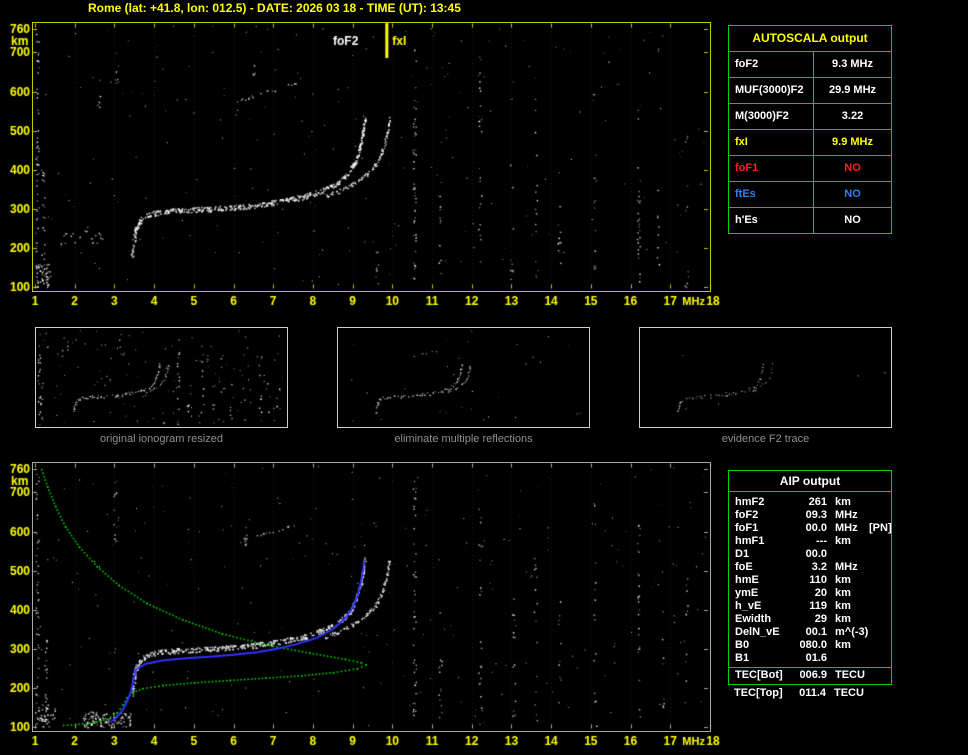  What do you see at coordinates (810, 645) in the screenshot?
I see `aip-row: B0 080.0 km` at bounding box center [810, 645].